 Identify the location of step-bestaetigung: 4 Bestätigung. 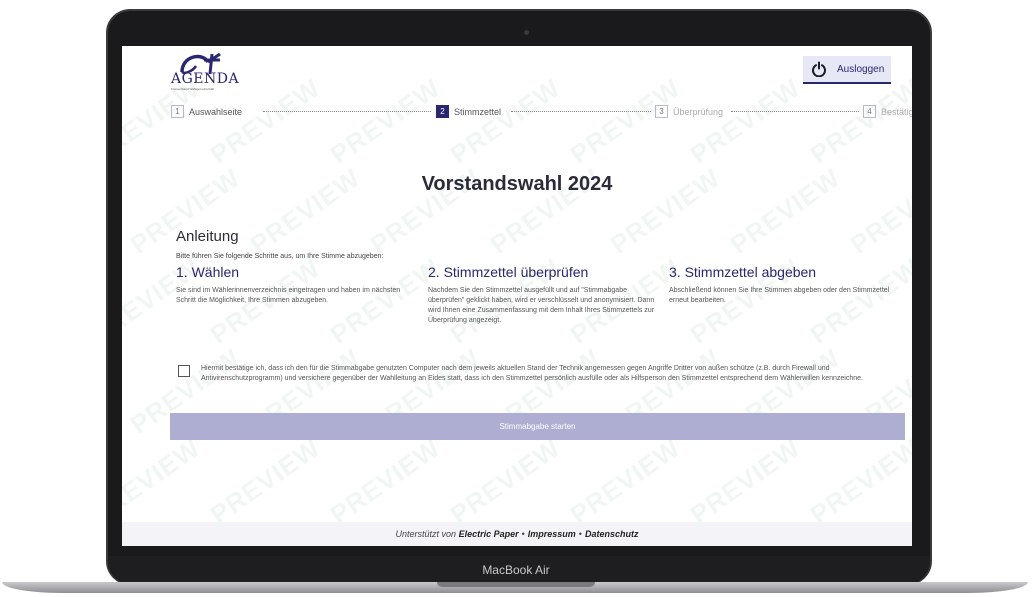
(887, 111).